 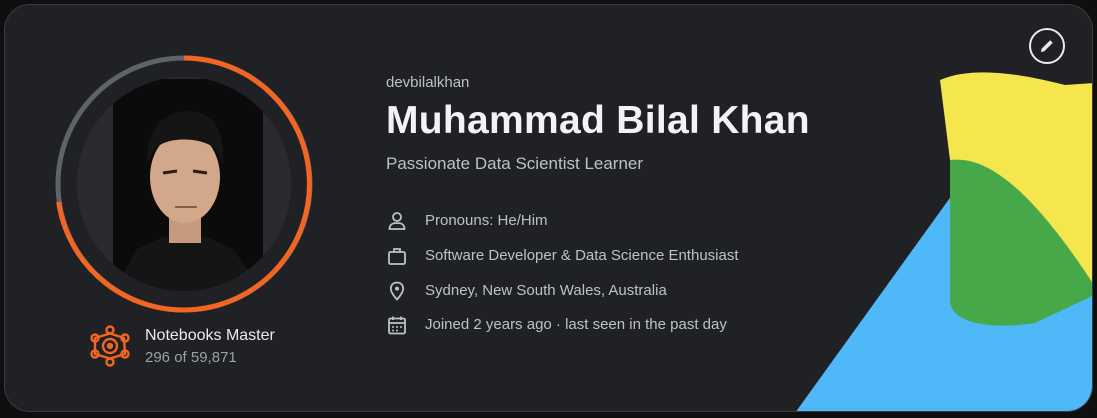 What do you see at coordinates (191, 357) in the screenshot?
I see `tier-rank: 296 of 59,871` at bounding box center [191, 357].